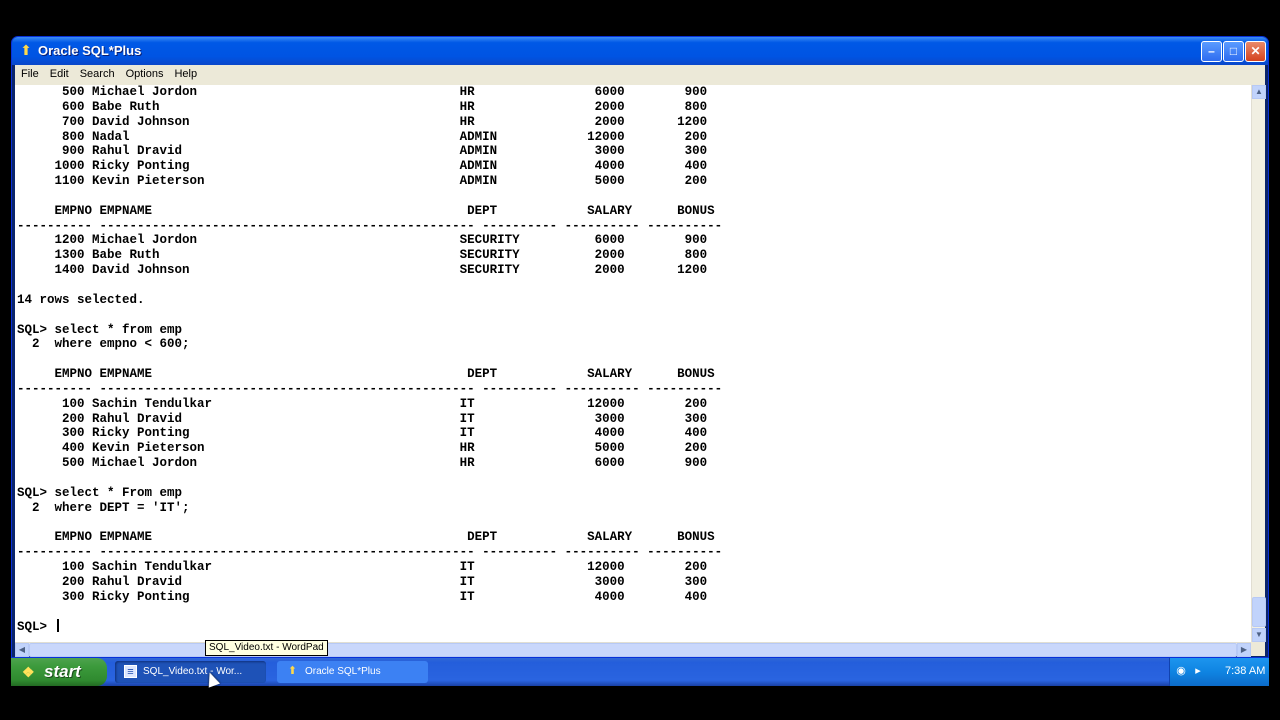  Describe the element at coordinates (22, 650) in the screenshot. I see `scroll-left-icon: ◀` at that location.